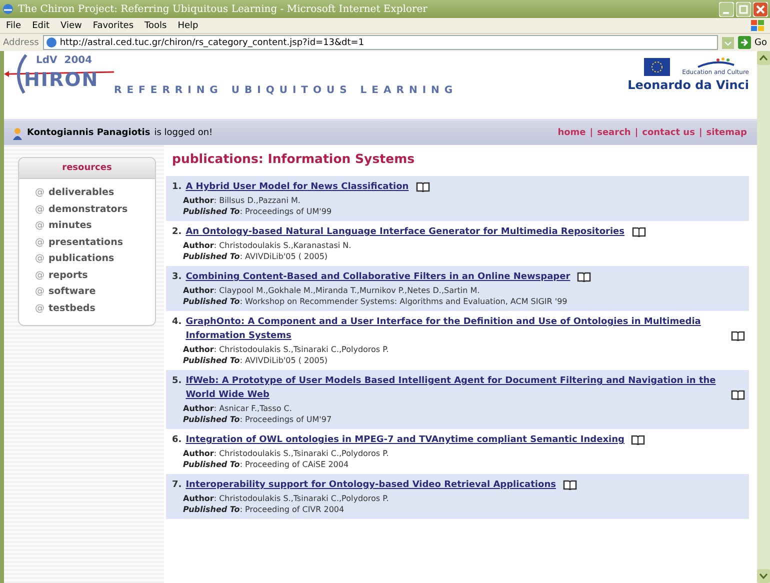 This screenshot has height=583, width=770. What do you see at coordinates (61, 80) in the screenshot?
I see `logo-text: HIRON` at bounding box center [61, 80].